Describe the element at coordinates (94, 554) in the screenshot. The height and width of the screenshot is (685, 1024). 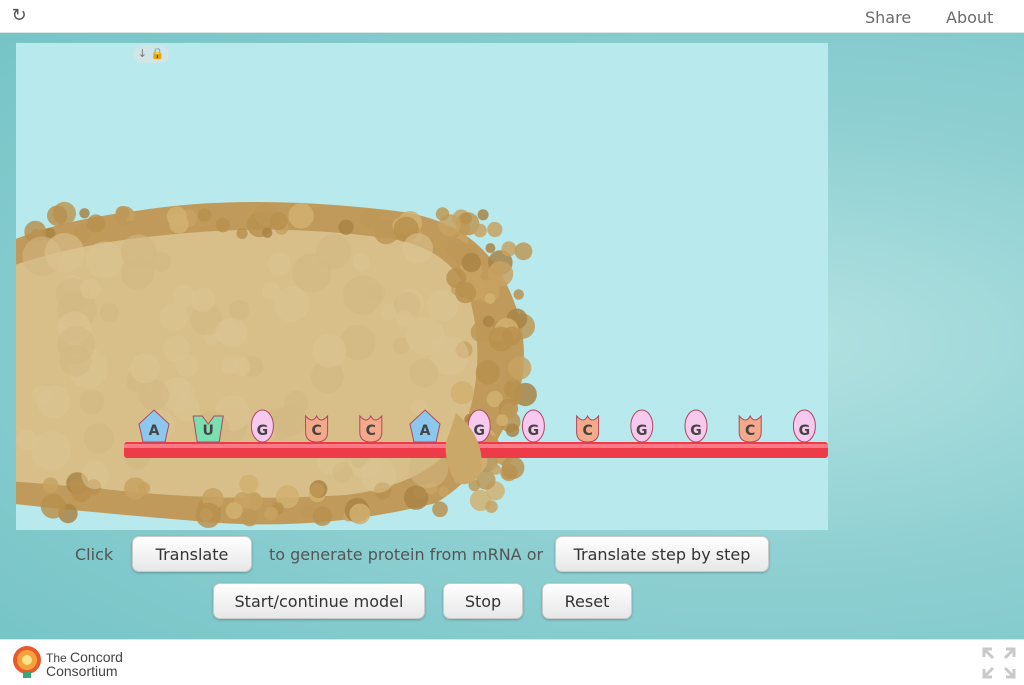
I see `click-text: Click` at that location.